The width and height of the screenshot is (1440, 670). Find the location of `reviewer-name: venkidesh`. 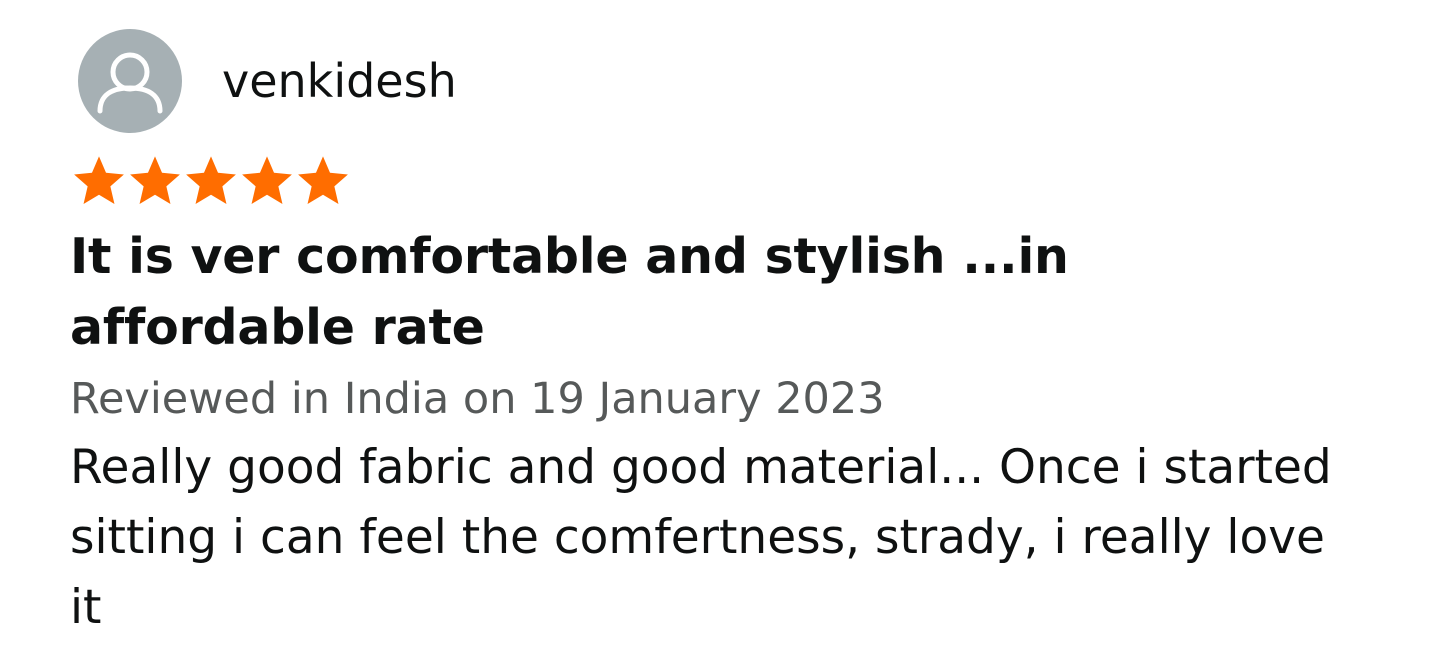

reviewer-name: venkidesh is located at coordinates (339, 81).